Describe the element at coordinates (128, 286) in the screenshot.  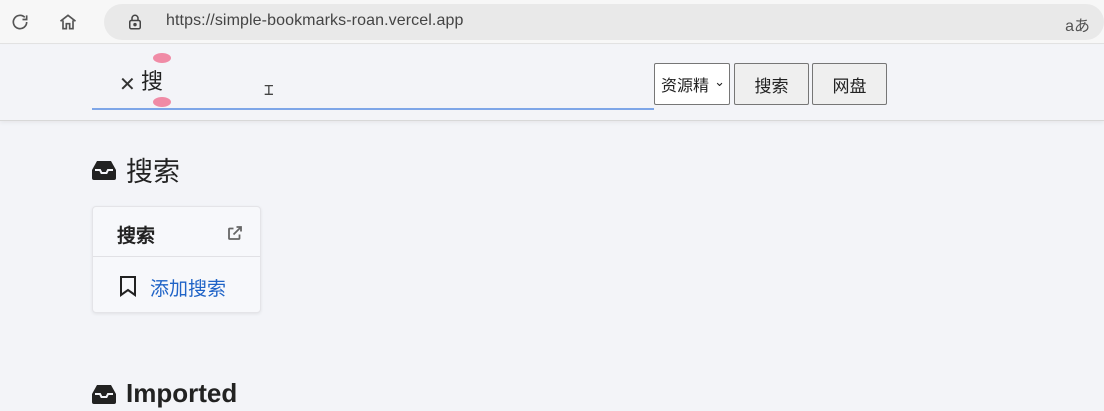
I see `bookmark-icon` at that location.